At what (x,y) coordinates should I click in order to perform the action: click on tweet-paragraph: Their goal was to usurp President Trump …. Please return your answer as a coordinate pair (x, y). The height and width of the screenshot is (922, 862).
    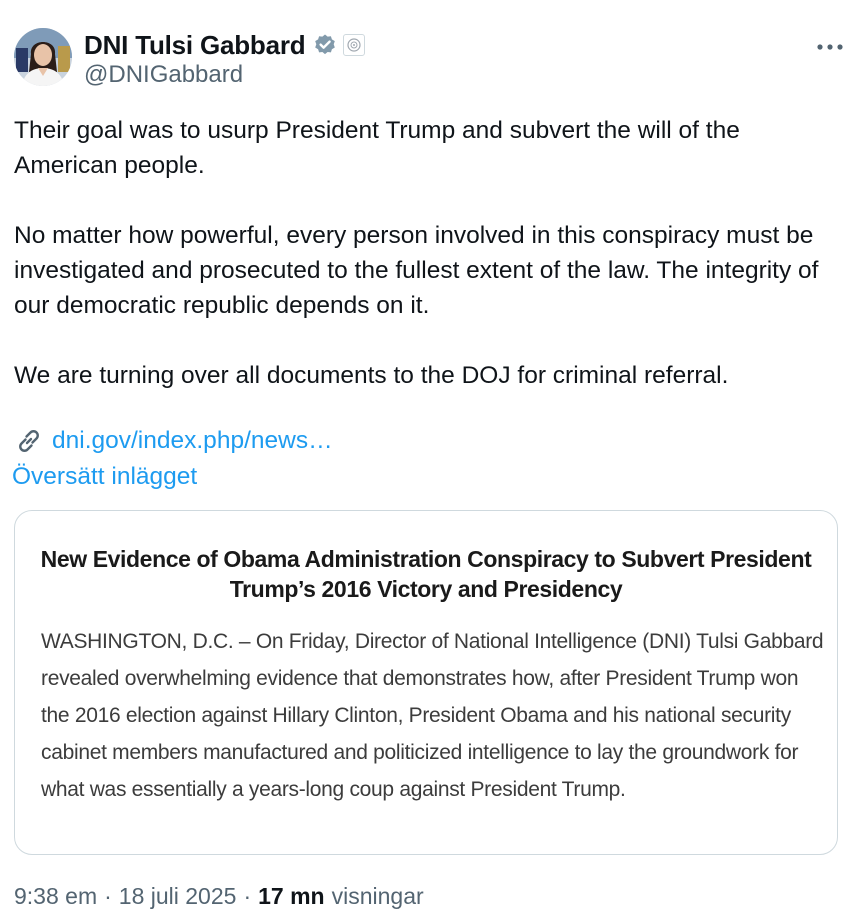
    Looking at the image, I should click on (377, 148).